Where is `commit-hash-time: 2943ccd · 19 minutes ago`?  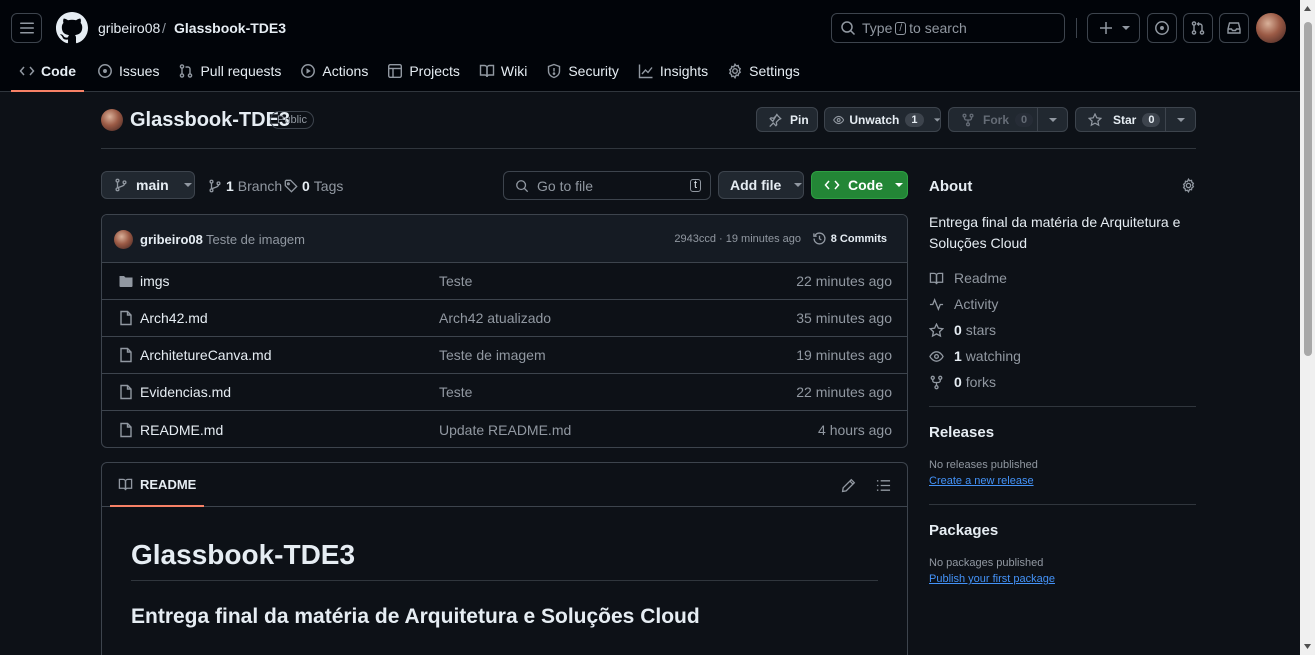 commit-hash-time: 2943ccd · 19 minutes ago is located at coordinates (737, 239).